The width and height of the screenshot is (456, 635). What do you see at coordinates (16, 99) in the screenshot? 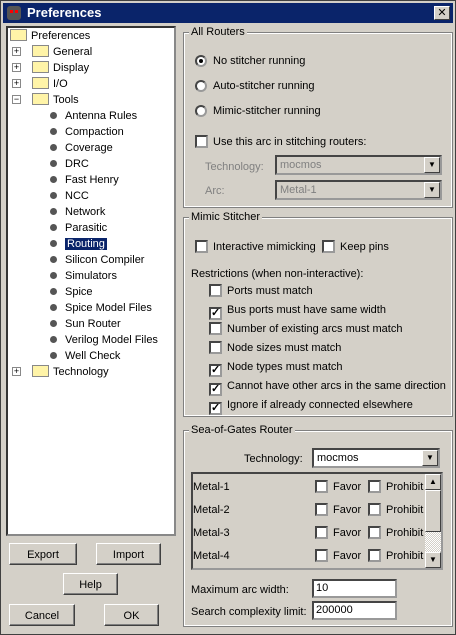
I see `collapse-icon: −` at bounding box center [16, 99].